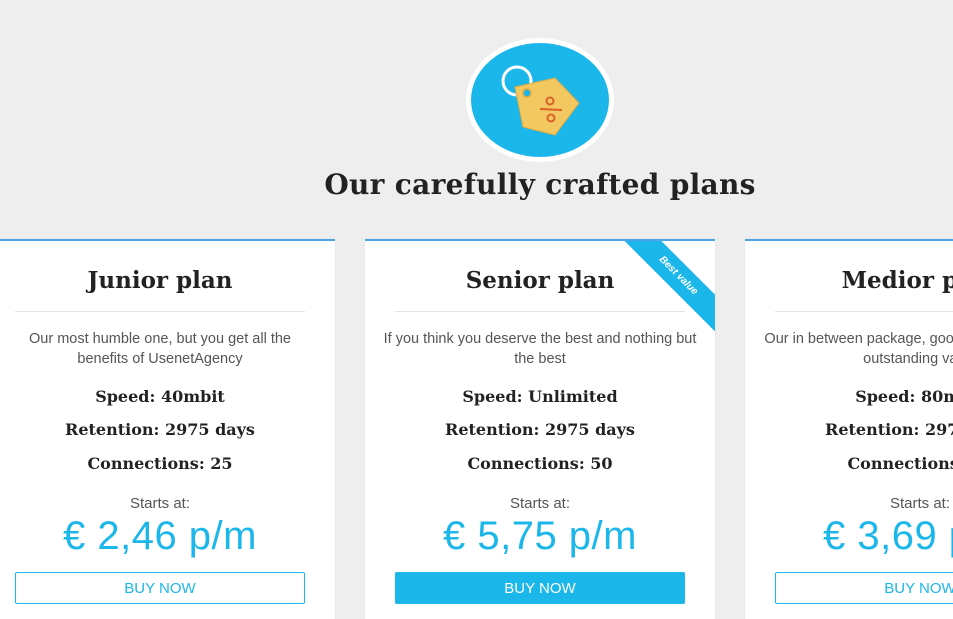 The height and width of the screenshot is (619, 953). Describe the element at coordinates (160, 588) in the screenshot. I see `buy-now-button-junior: BUY NOW` at that location.